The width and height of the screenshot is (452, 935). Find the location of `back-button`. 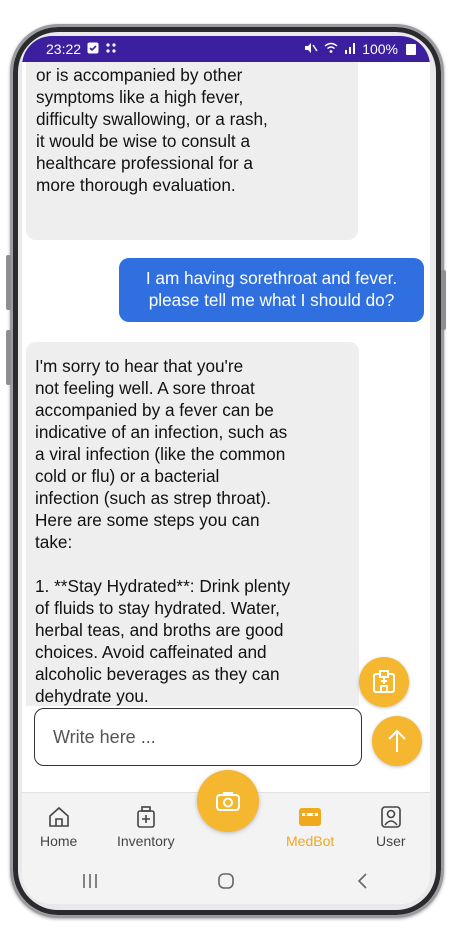

back-button is located at coordinates (362, 883).